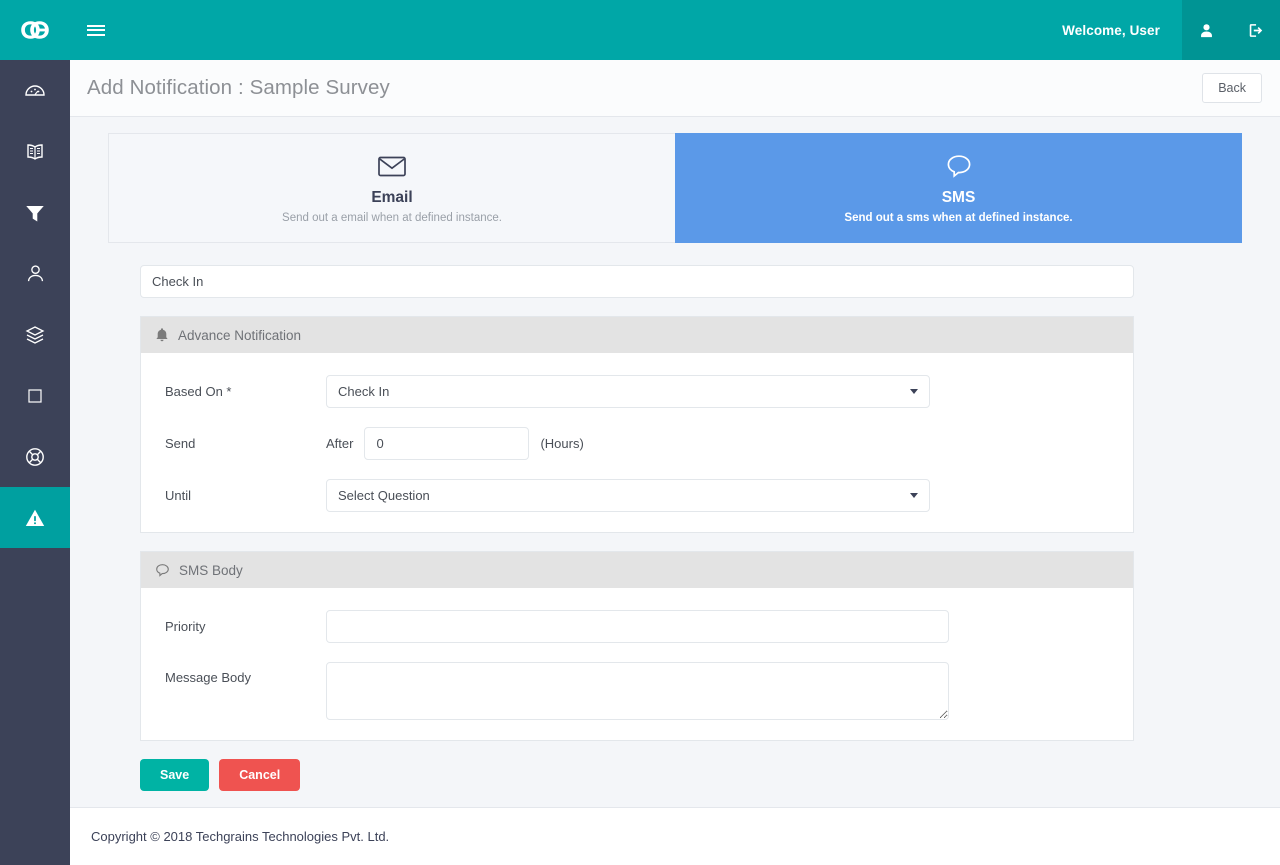 The height and width of the screenshot is (865, 1280). I want to click on priority-label: Priority, so click(185, 626).